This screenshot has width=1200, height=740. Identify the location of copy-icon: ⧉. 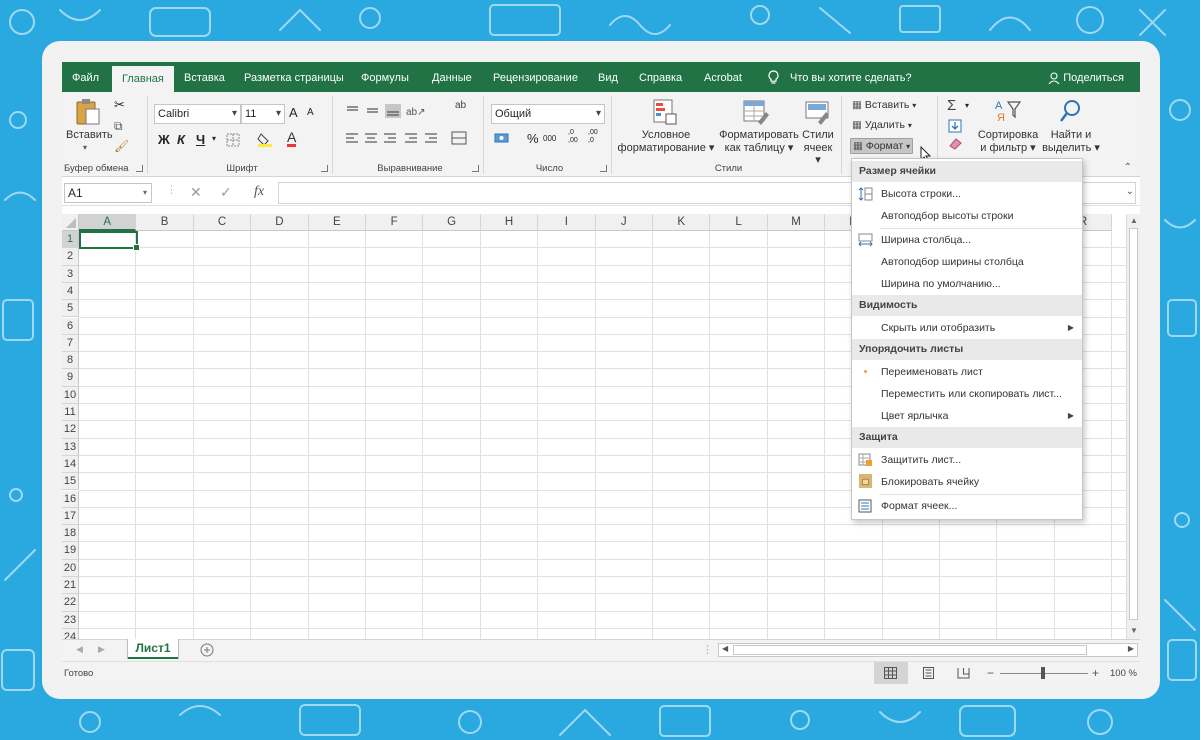
(118, 126).